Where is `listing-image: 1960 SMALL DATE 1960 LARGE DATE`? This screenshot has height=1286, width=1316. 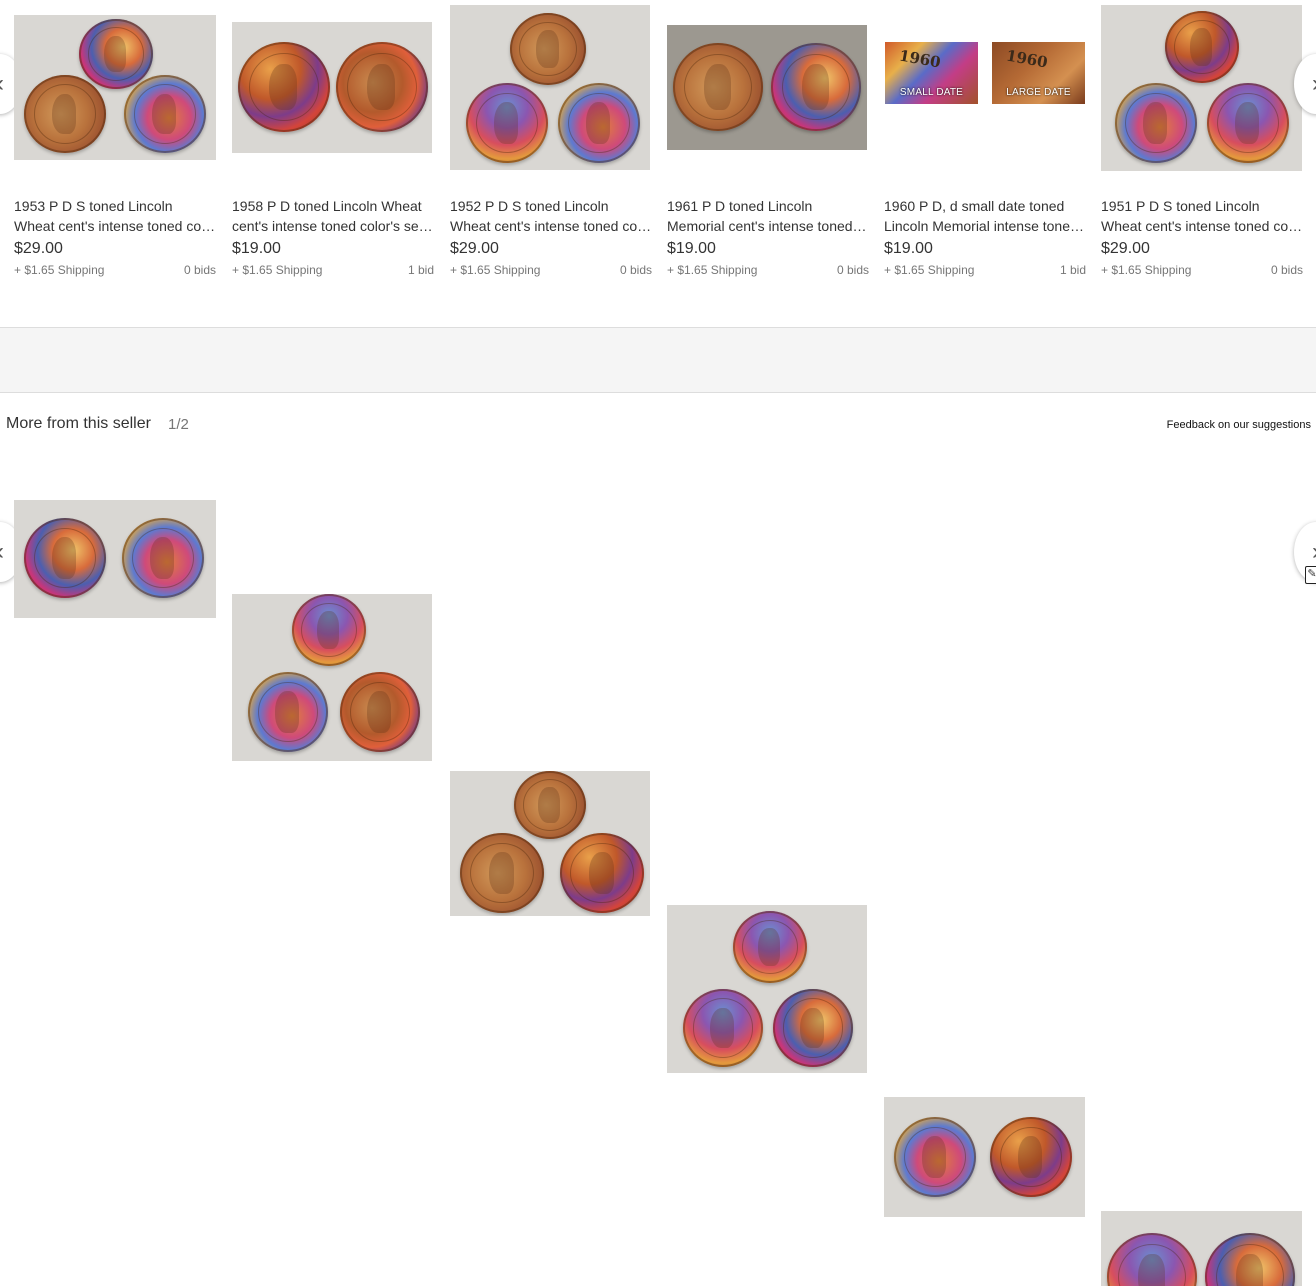
listing-image: 1960 SMALL DATE 1960 LARGE DATE is located at coordinates (985, 87).